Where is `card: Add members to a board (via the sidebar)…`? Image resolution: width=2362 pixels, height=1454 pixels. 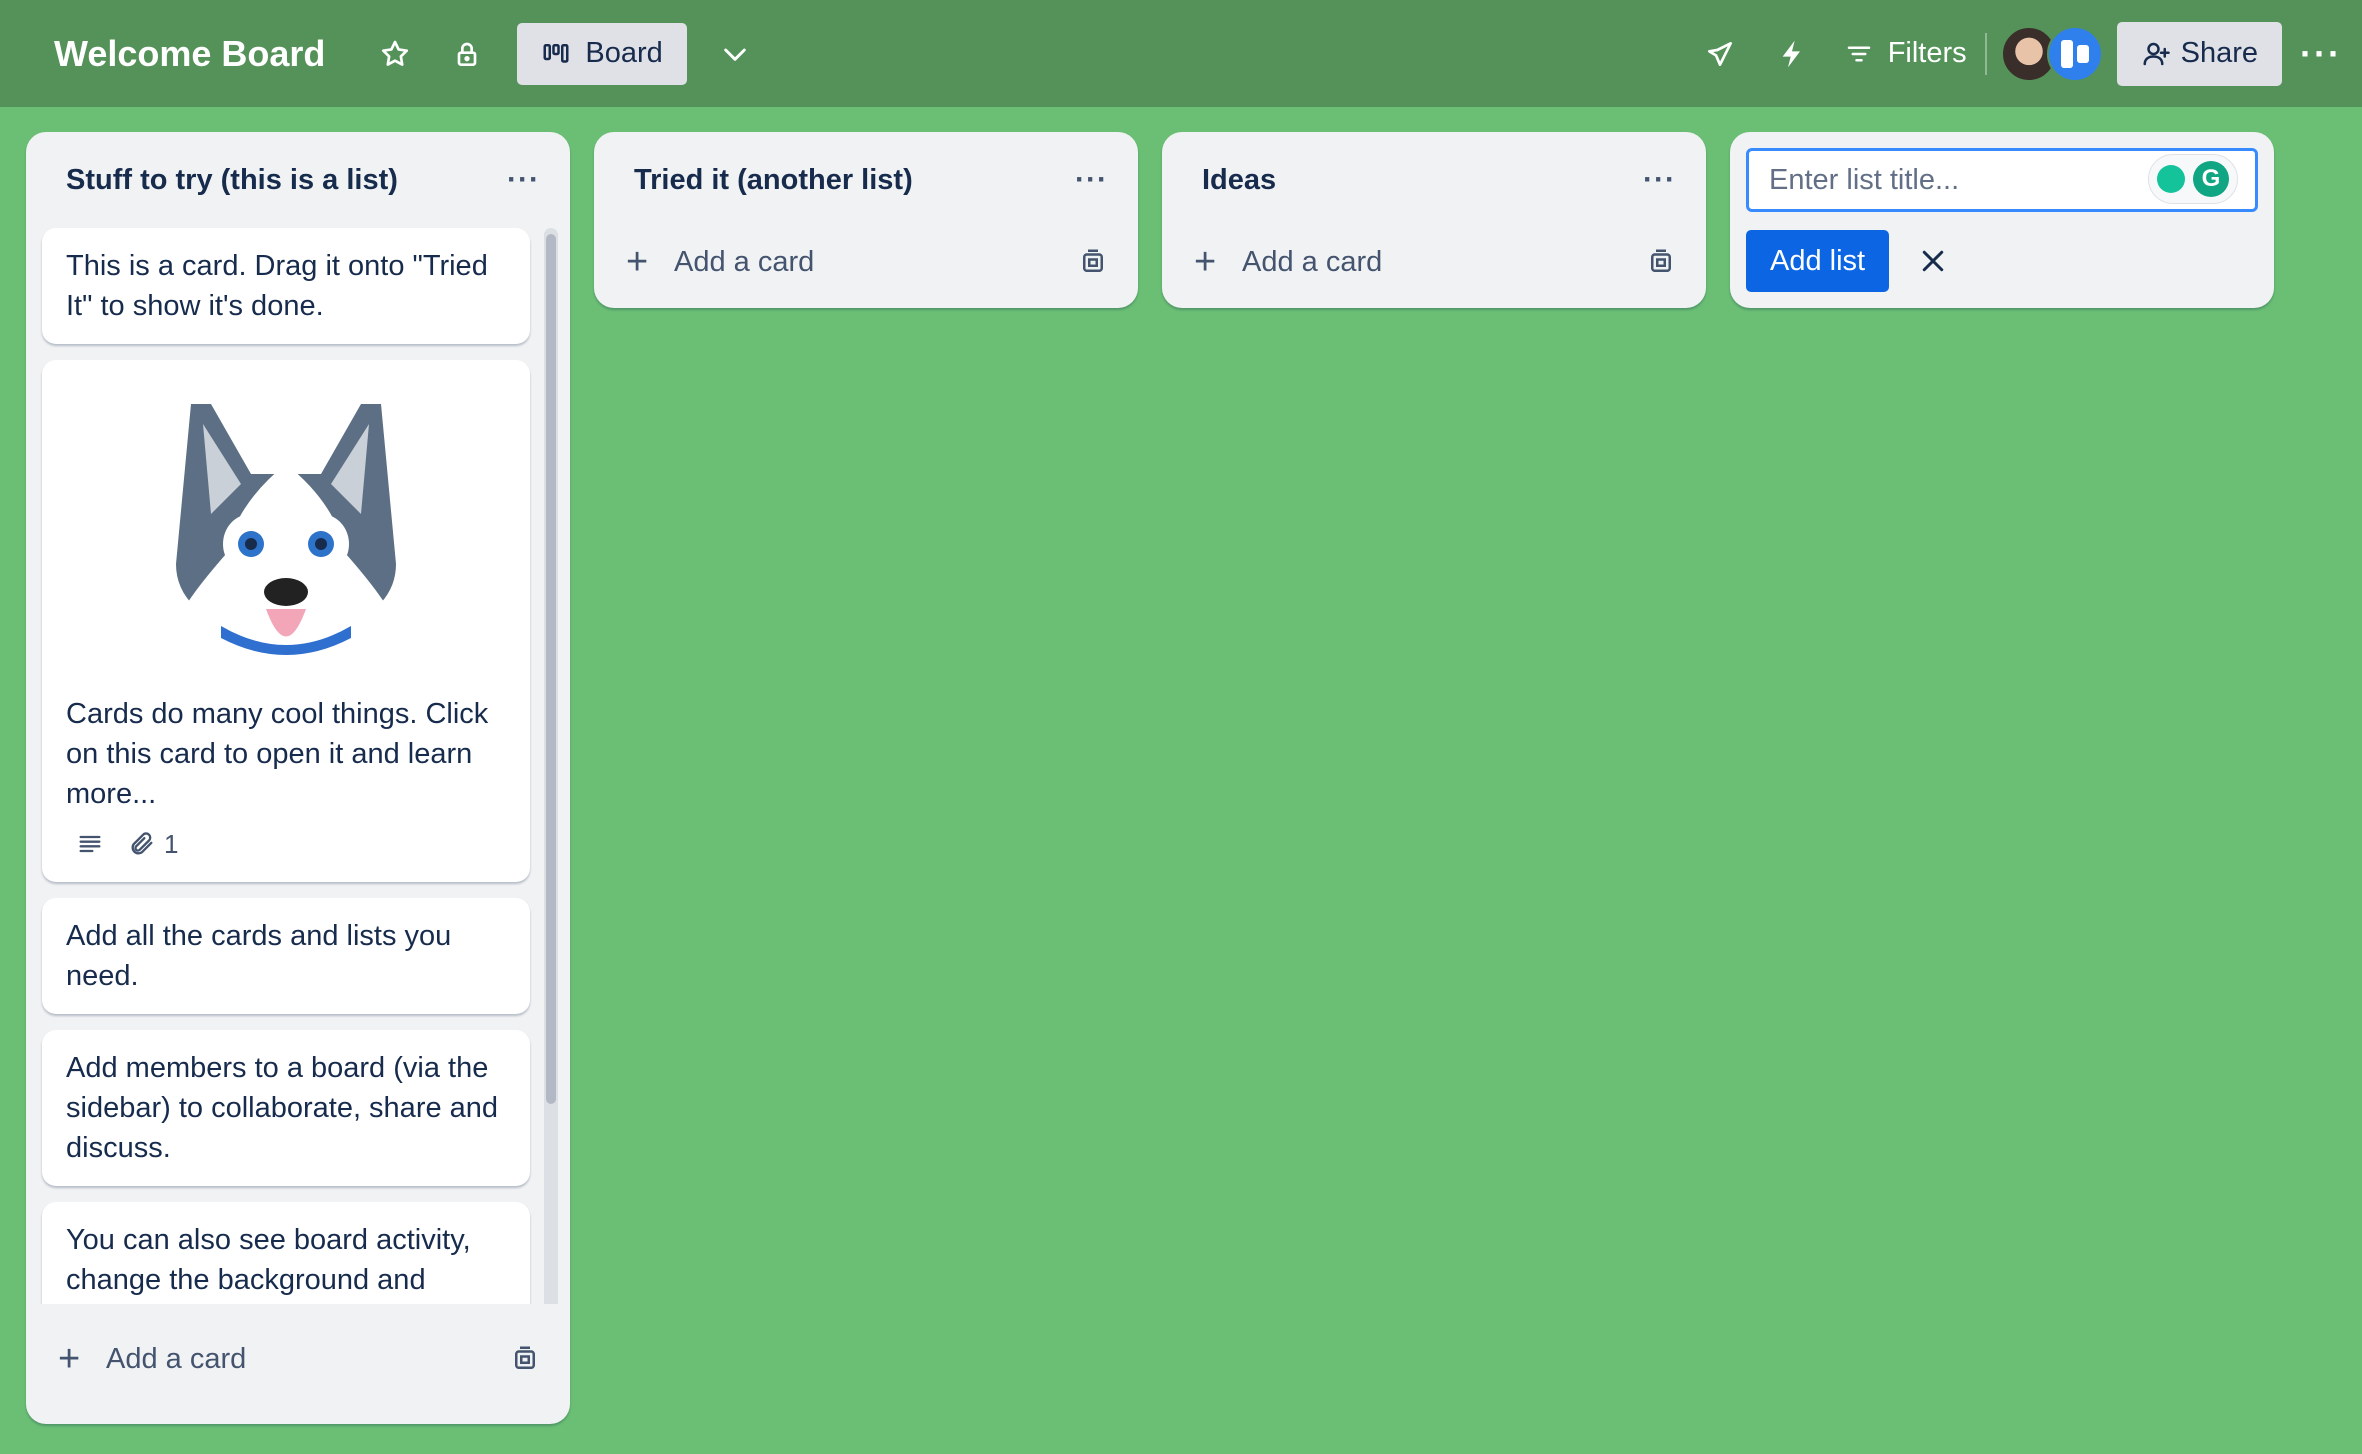
card: Add members to a board (via the sidebar)… is located at coordinates (286, 1108).